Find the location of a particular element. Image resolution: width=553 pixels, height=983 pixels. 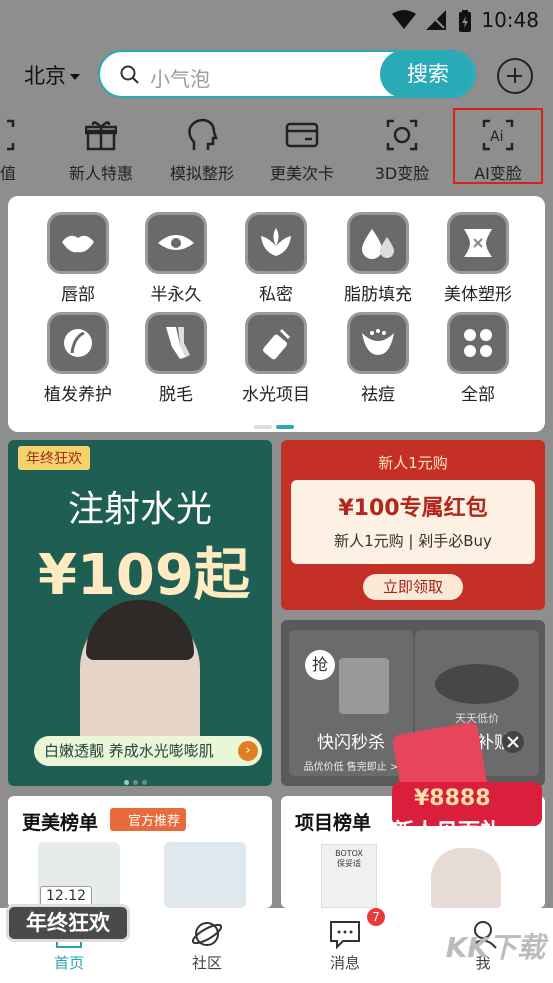

claim-button: 立即领取 is located at coordinates (413, 587).